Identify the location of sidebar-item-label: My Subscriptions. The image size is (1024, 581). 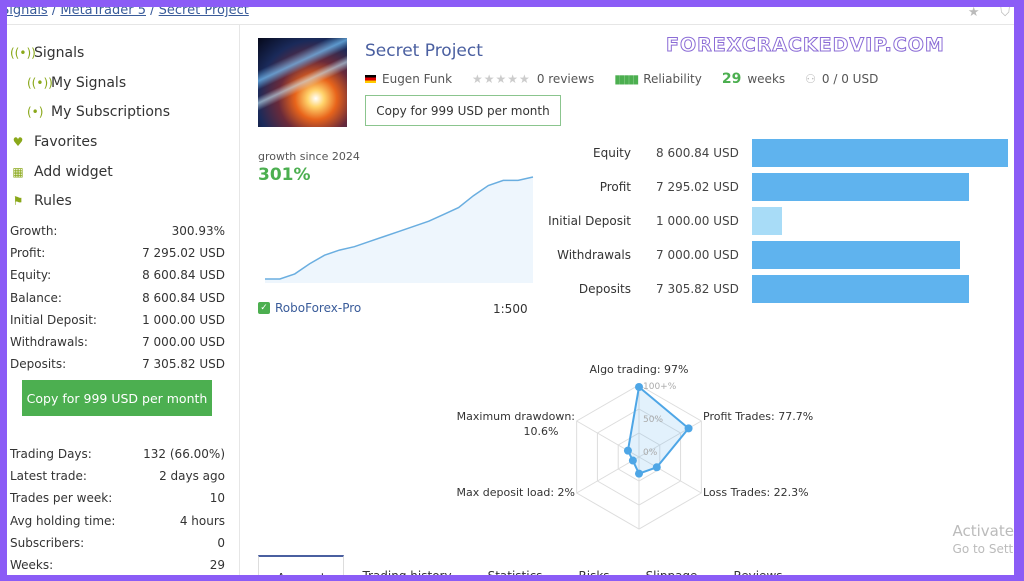
(111, 112).